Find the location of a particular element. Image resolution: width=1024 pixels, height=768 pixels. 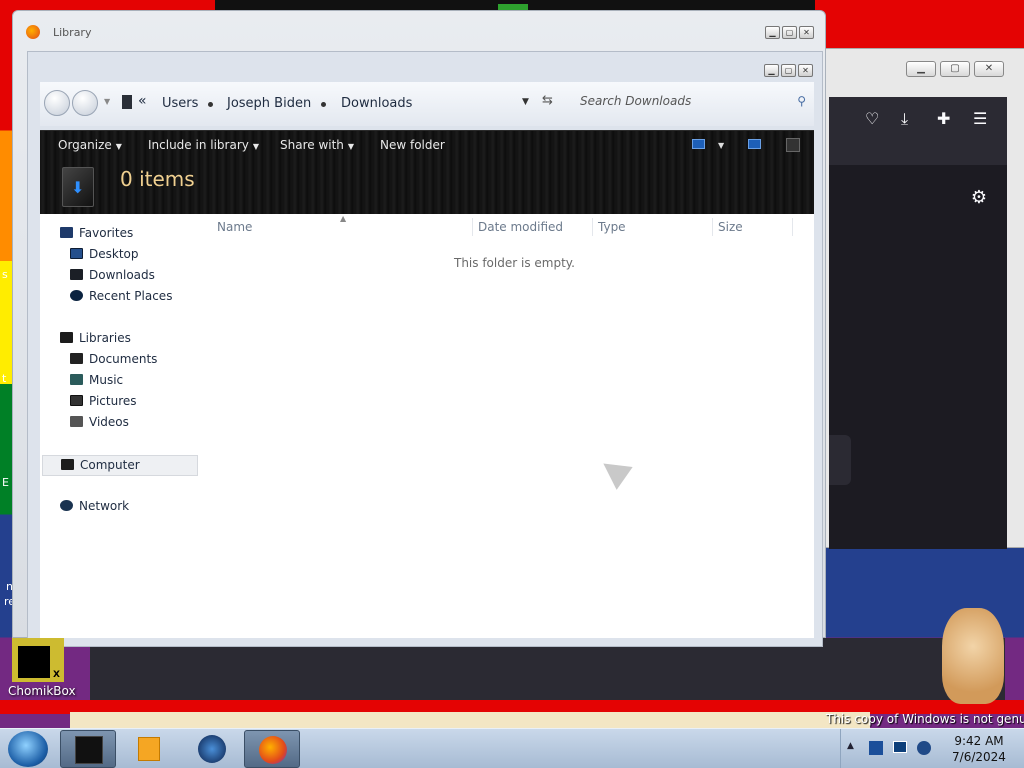

include-in-library-button: Include in library ▼ is located at coordinates (203, 145).